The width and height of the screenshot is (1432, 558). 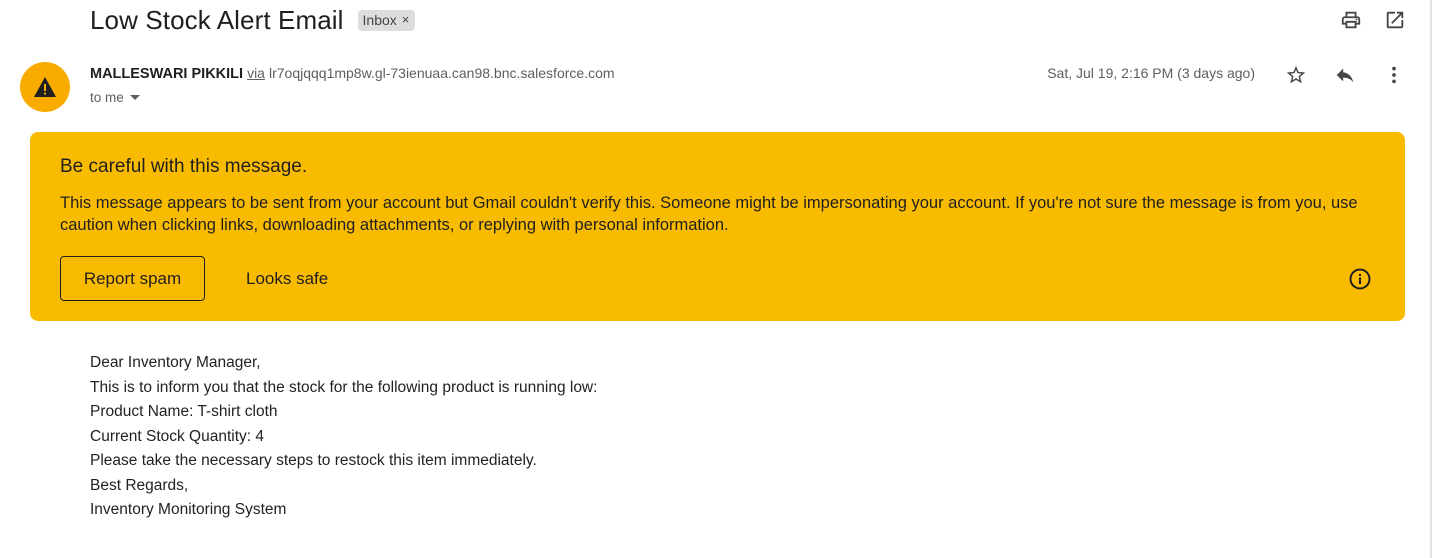 What do you see at coordinates (379, 19) in the screenshot?
I see `label-chip-text: Inbox` at bounding box center [379, 19].